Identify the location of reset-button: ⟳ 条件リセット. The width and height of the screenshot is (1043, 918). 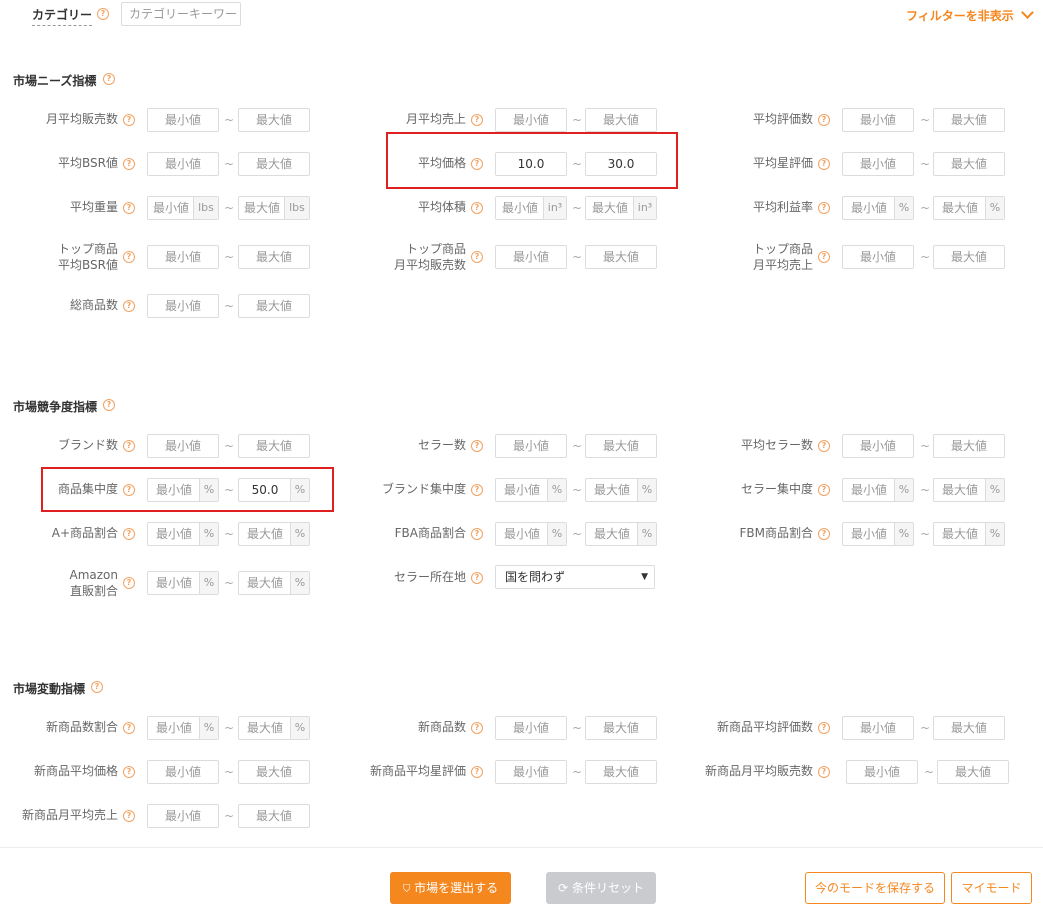
(601, 888).